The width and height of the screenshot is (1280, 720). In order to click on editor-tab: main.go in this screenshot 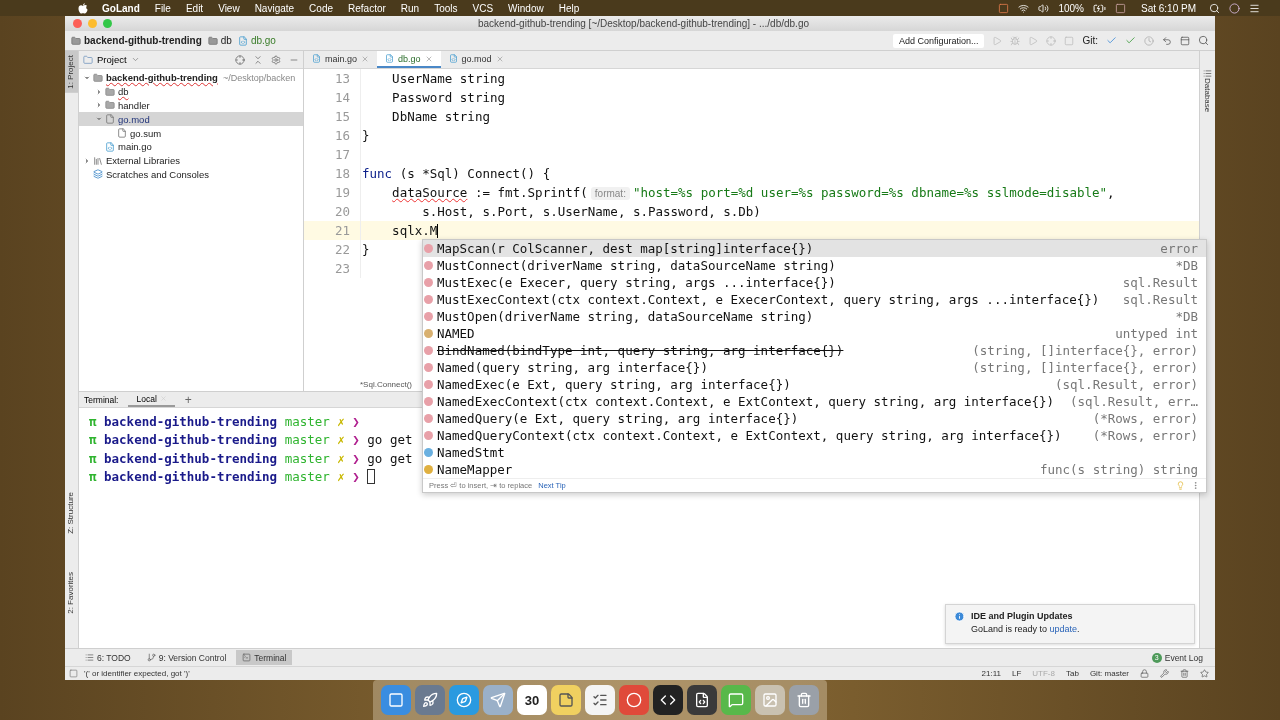, I will do `click(341, 59)`.